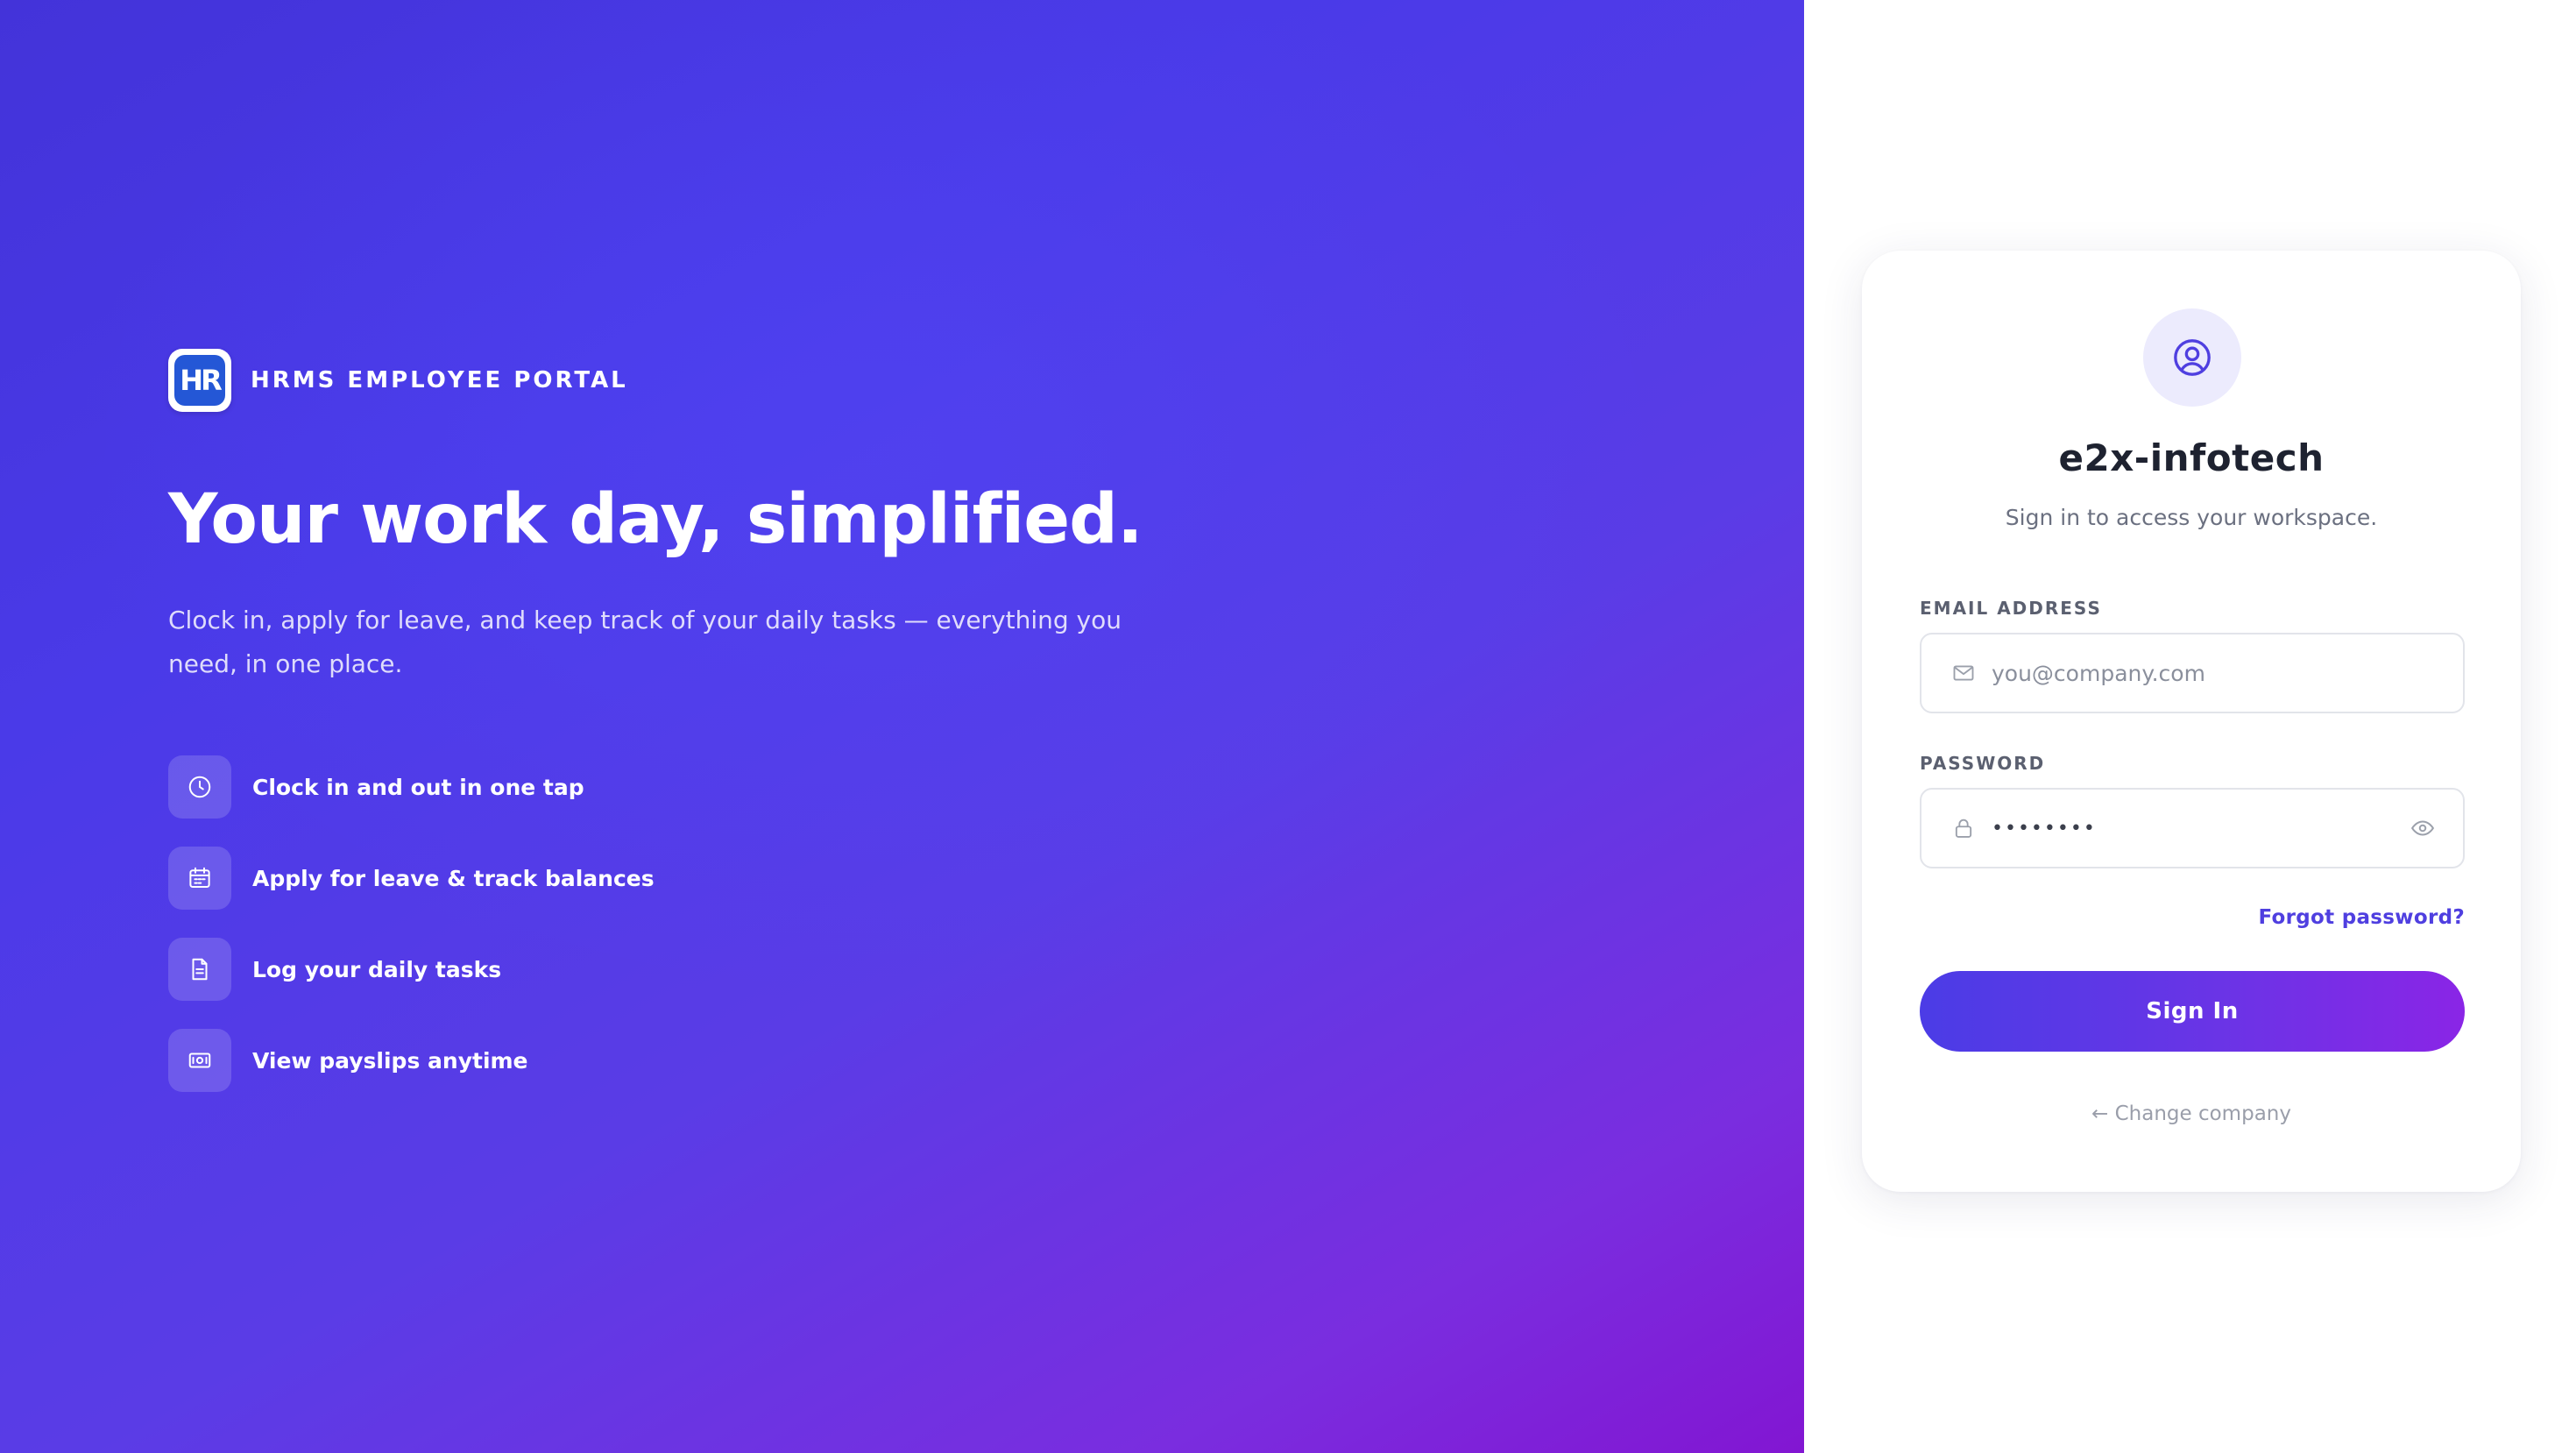  I want to click on calendar-icon, so click(199, 878).